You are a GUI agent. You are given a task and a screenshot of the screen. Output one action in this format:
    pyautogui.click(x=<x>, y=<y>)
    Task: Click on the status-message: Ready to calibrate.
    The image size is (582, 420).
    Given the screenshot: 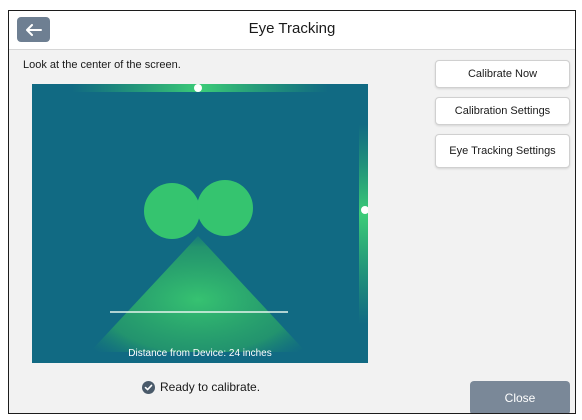 What is the action you would take?
    pyautogui.click(x=201, y=387)
    